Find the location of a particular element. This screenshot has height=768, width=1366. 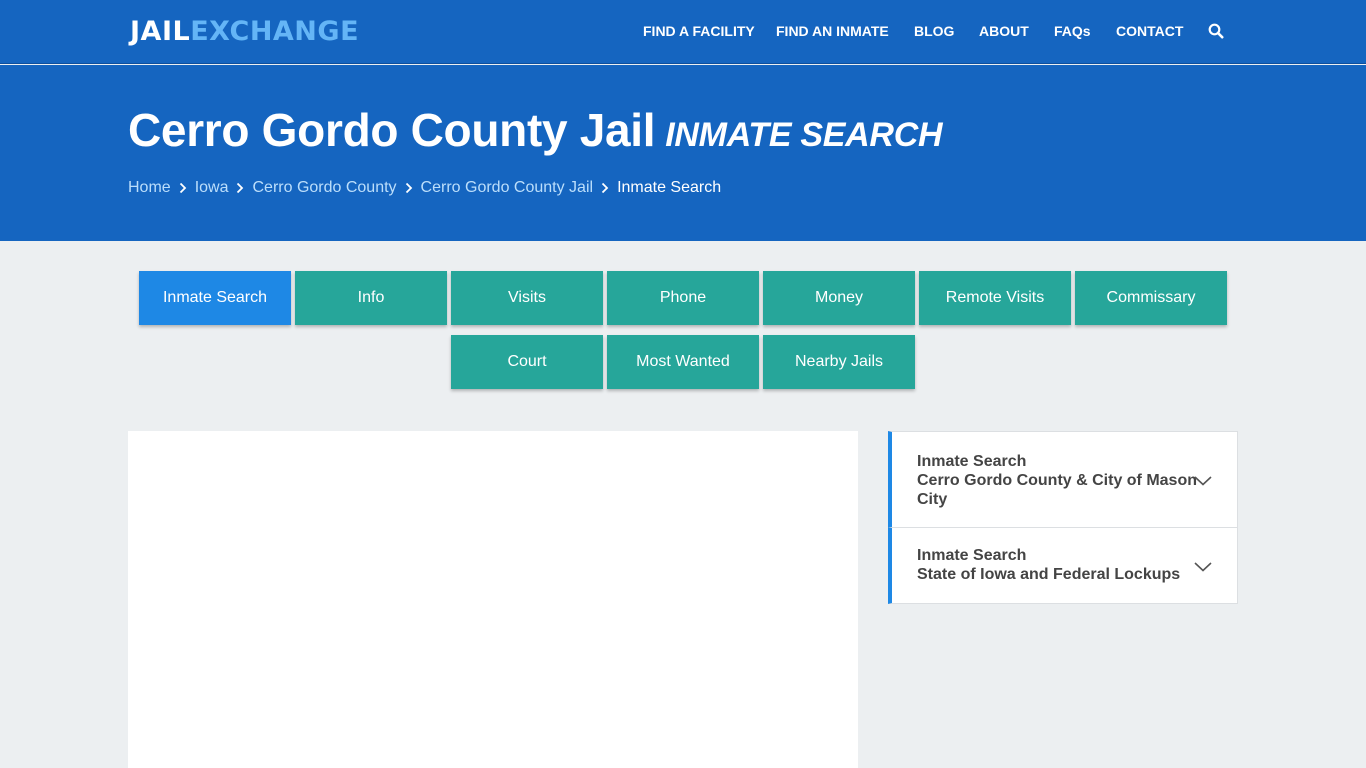

nav-faqs: FAQs is located at coordinates (1072, 31).